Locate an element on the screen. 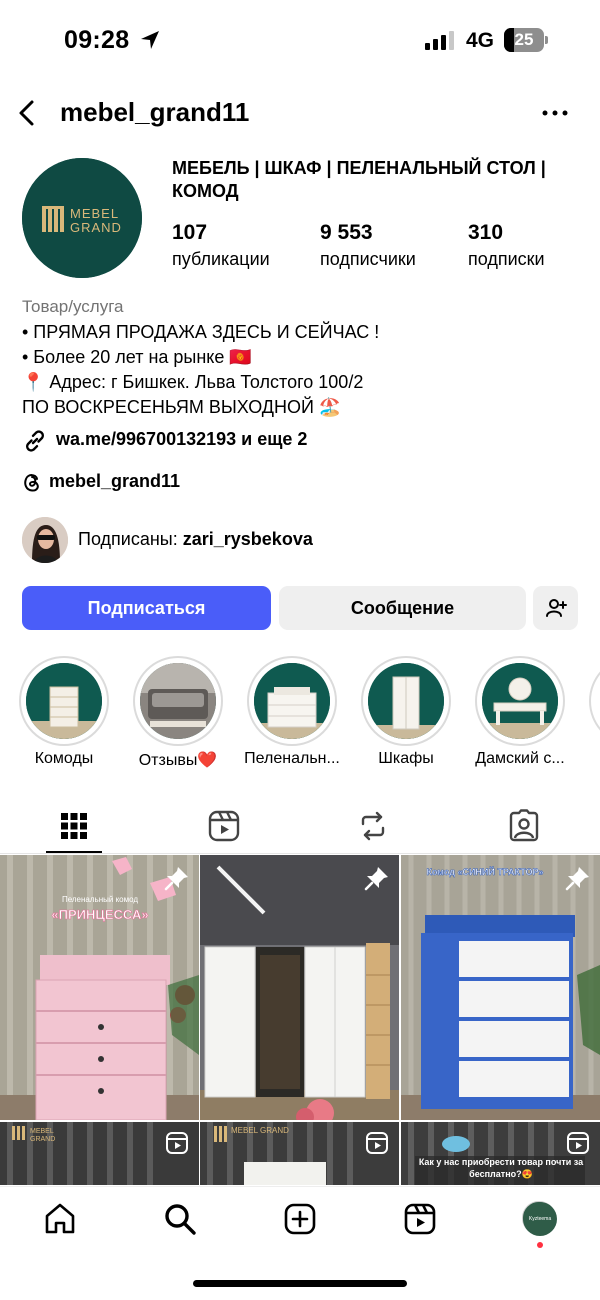  grid-tab-icon is located at coordinates (74, 826).